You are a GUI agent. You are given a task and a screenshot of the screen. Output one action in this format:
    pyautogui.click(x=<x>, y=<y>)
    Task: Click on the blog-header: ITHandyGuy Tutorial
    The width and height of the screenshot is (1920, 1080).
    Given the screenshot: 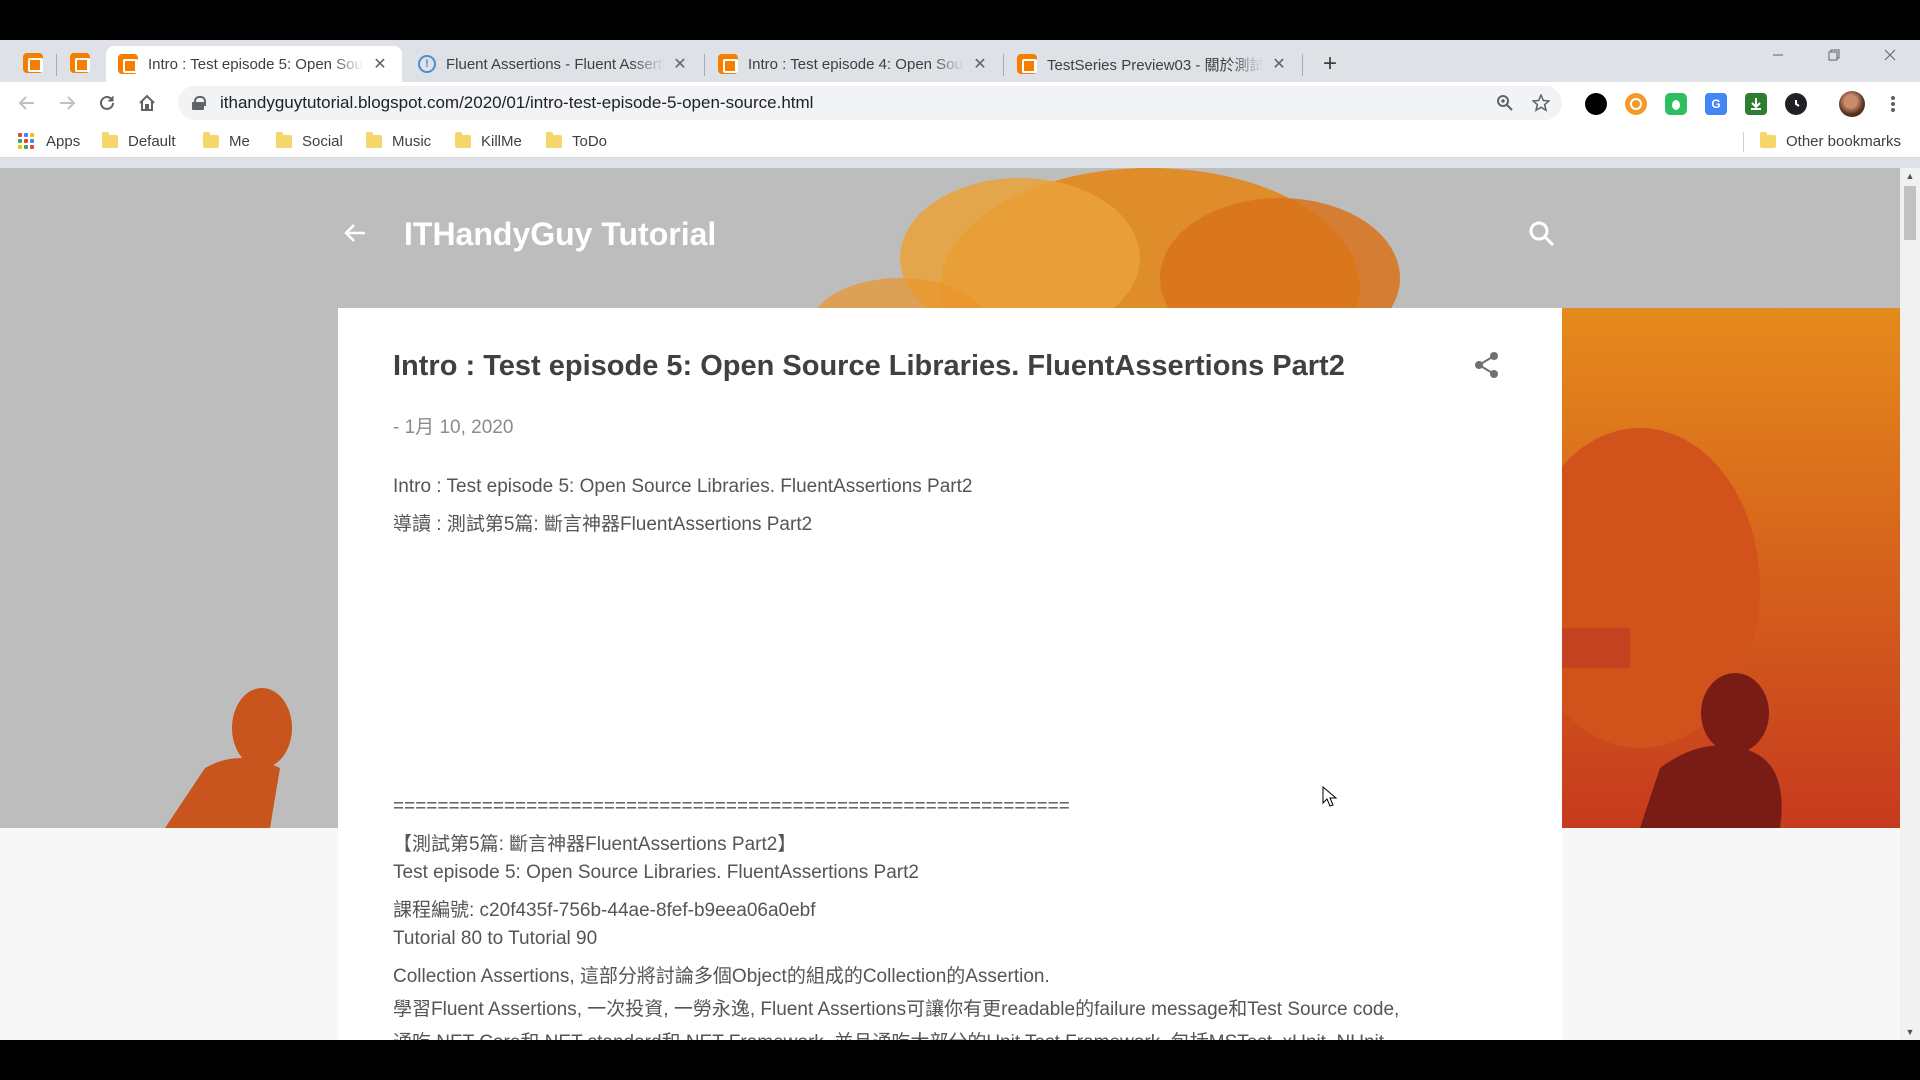 What is the action you would take?
    pyautogui.click(x=950, y=238)
    